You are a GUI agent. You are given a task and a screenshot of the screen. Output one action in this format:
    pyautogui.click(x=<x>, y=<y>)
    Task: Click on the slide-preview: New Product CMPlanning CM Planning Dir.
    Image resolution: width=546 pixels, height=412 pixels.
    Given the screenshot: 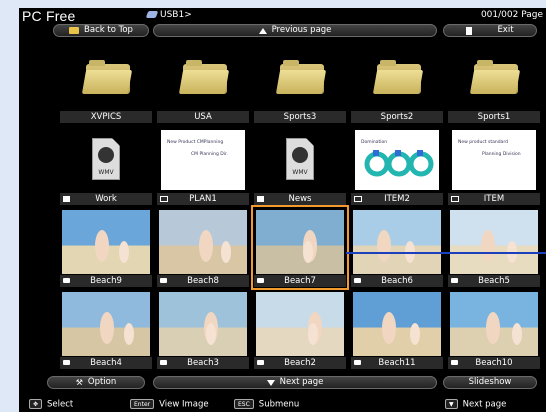 What is the action you would take?
    pyautogui.click(x=203, y=160)
    